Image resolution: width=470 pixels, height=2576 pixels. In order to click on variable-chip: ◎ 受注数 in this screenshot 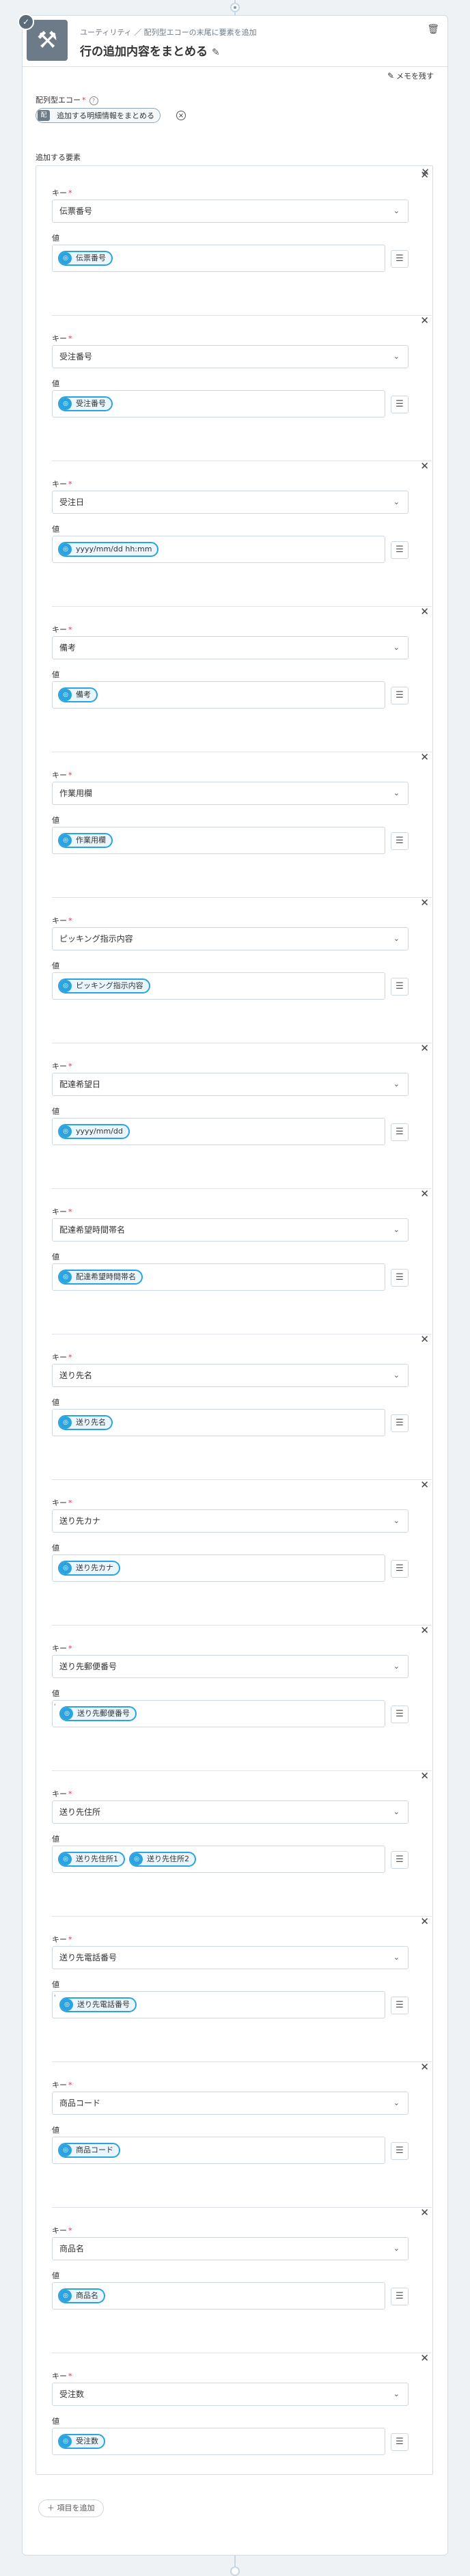, I will do `click(81, 2441)`.